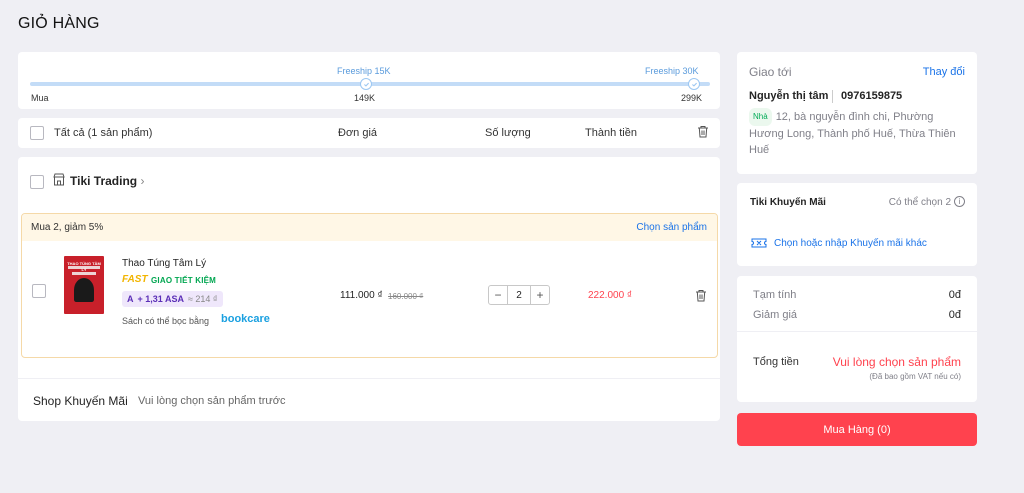 The width and height of the screenshot is (1024, 493). I want to click on asa-approx: ≈ 214 ₫, so click(202, 299).